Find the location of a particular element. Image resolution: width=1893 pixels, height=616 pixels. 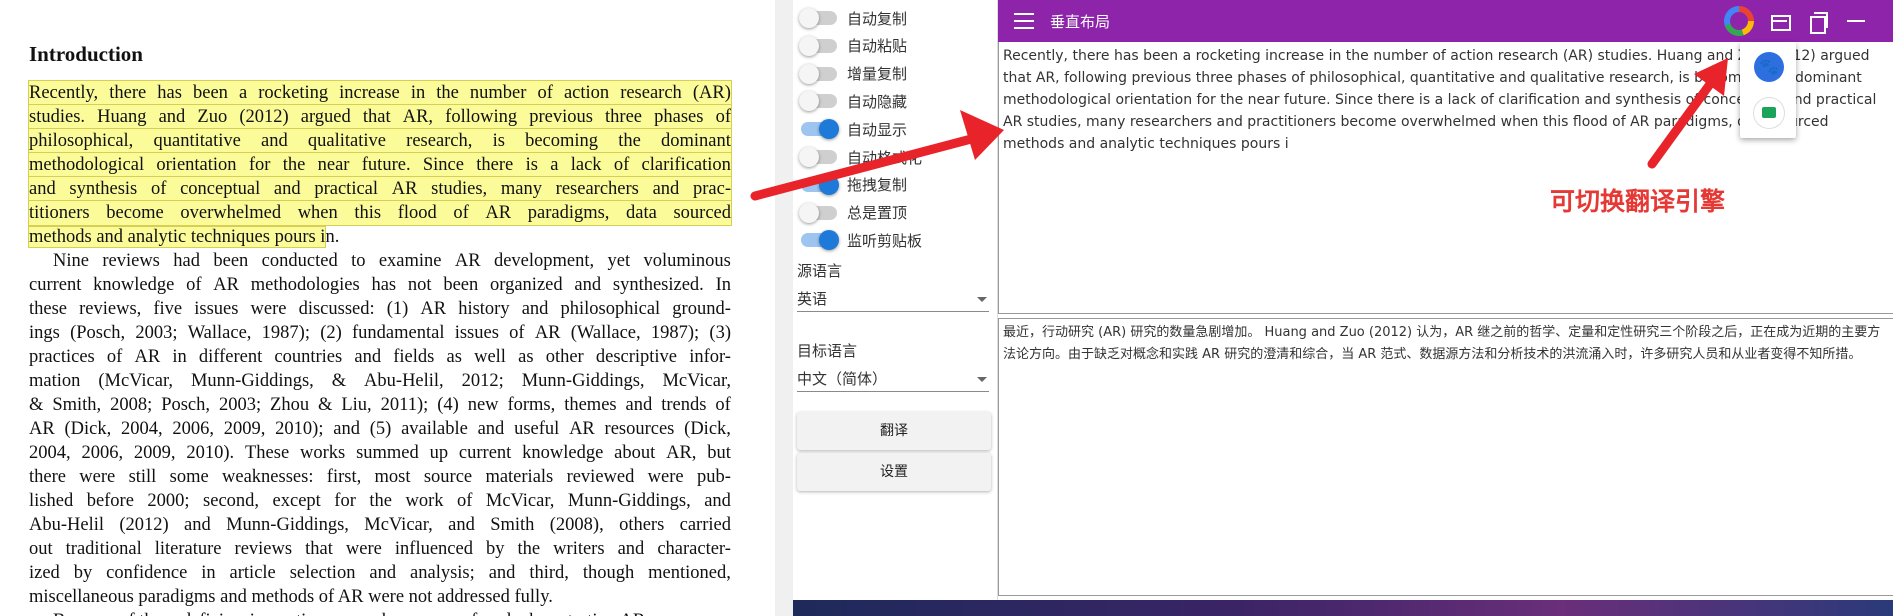

toggle-label: 增量复制 is located at coordinates (877, 74).